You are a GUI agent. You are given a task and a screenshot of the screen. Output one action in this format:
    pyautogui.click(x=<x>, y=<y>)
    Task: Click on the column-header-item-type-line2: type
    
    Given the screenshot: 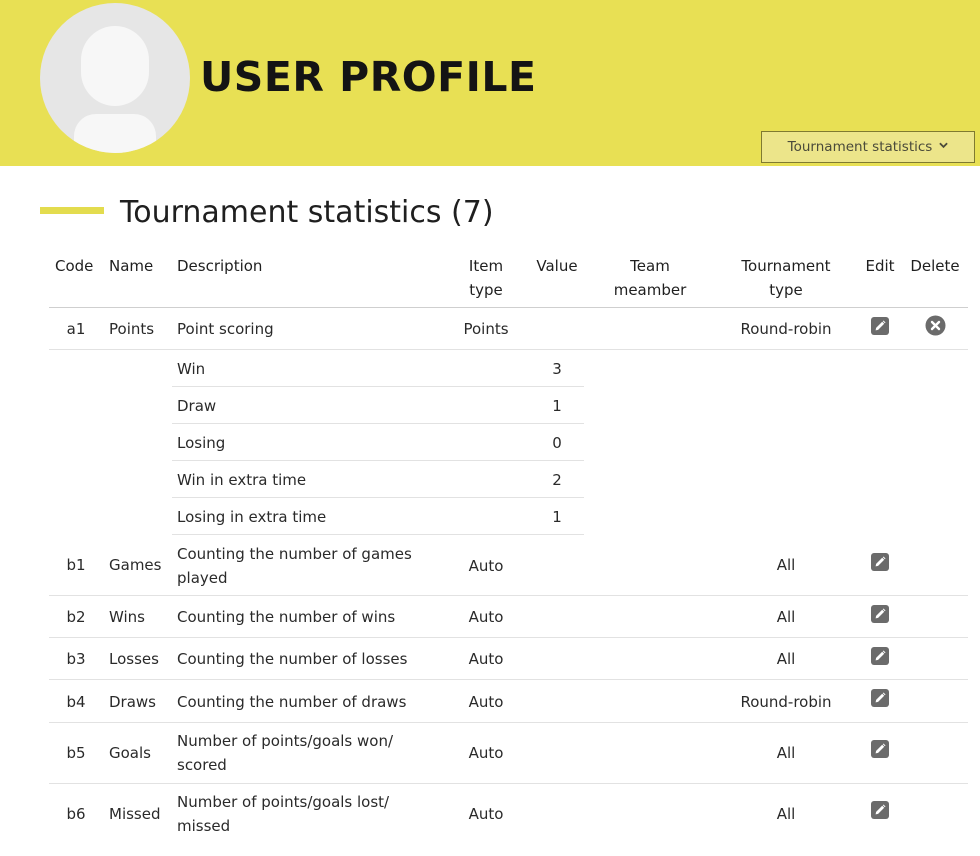 What is the action you would take?
    pyautogui.click(x=486, y=290)
    